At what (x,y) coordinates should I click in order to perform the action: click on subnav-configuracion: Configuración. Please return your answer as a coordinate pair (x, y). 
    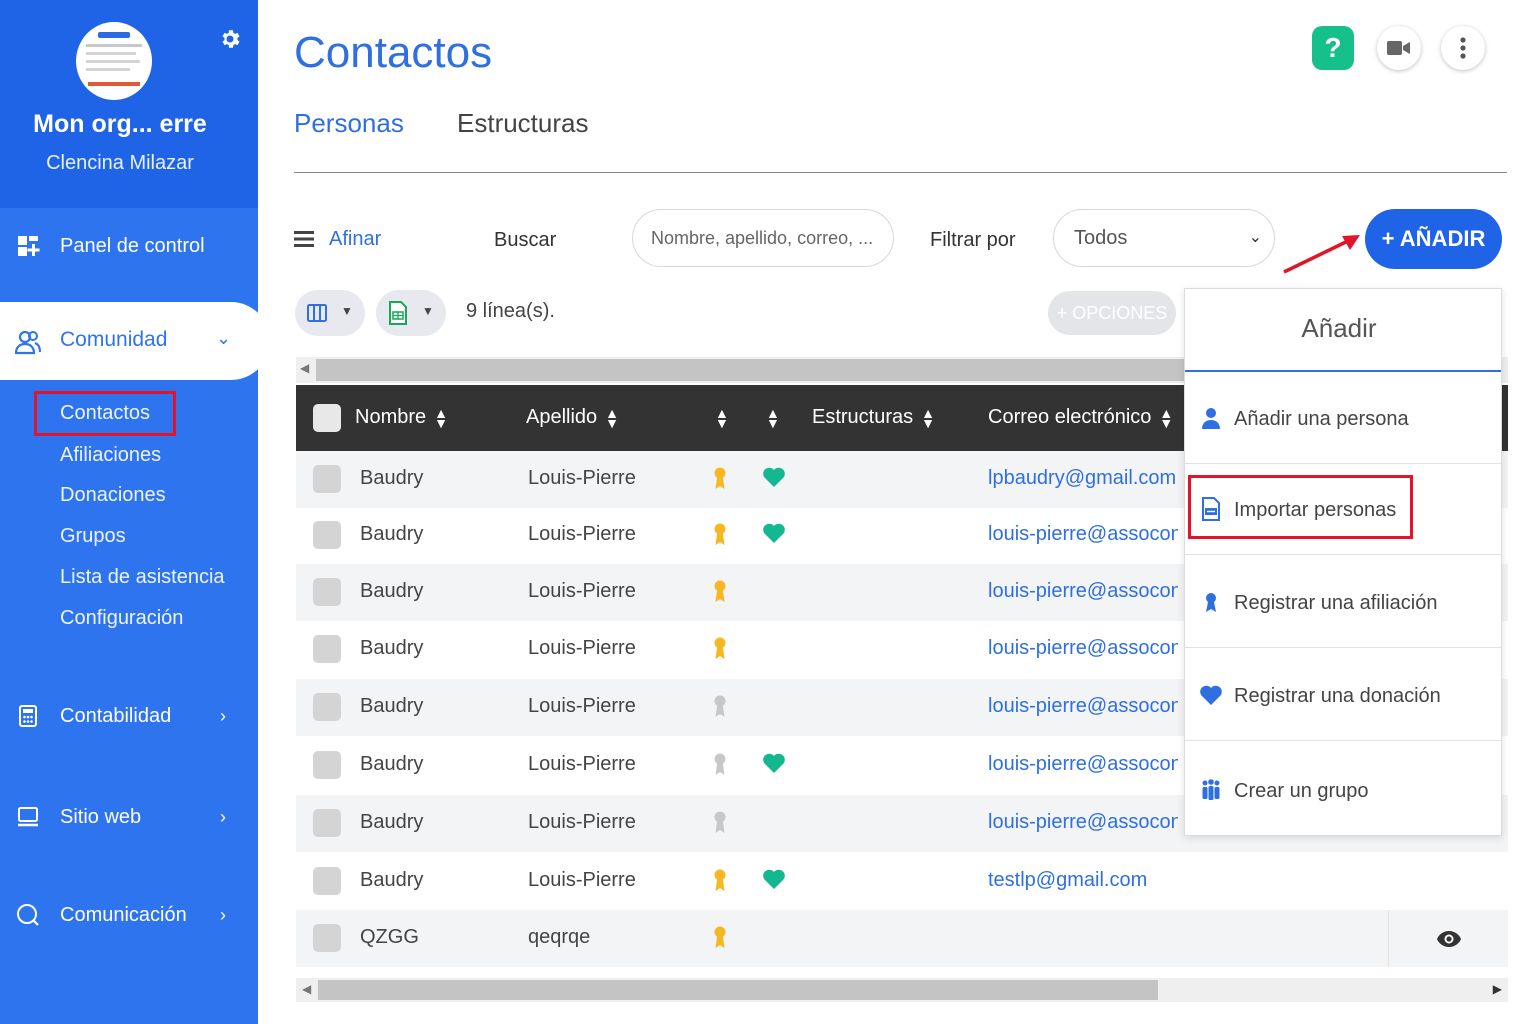
    Looking at the image, I should click on (121, 618).